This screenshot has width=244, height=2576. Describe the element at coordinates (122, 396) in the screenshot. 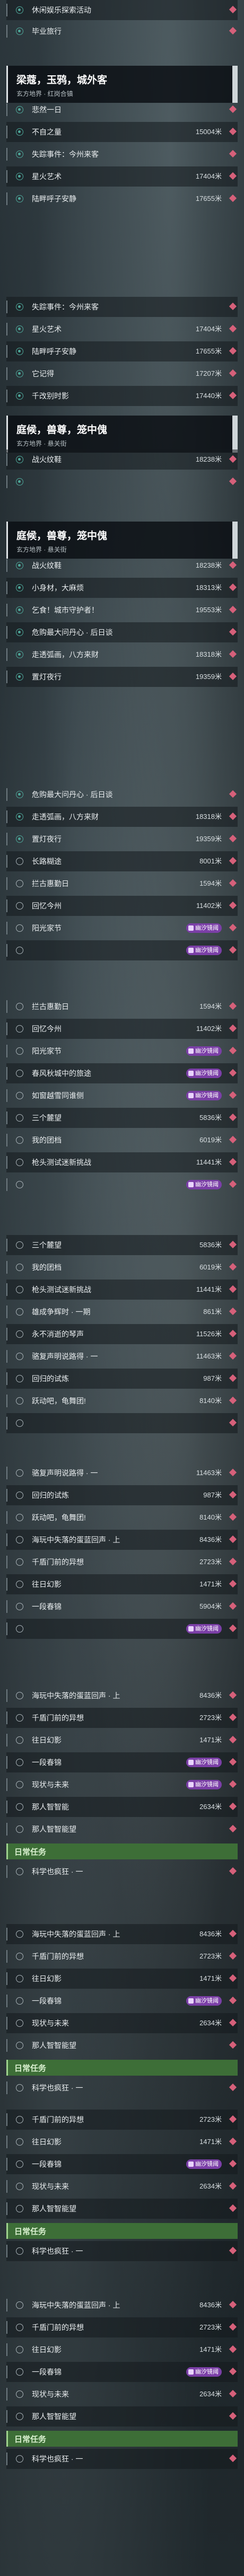

I see `quest-row: 千改别时影 17440米` at that location.